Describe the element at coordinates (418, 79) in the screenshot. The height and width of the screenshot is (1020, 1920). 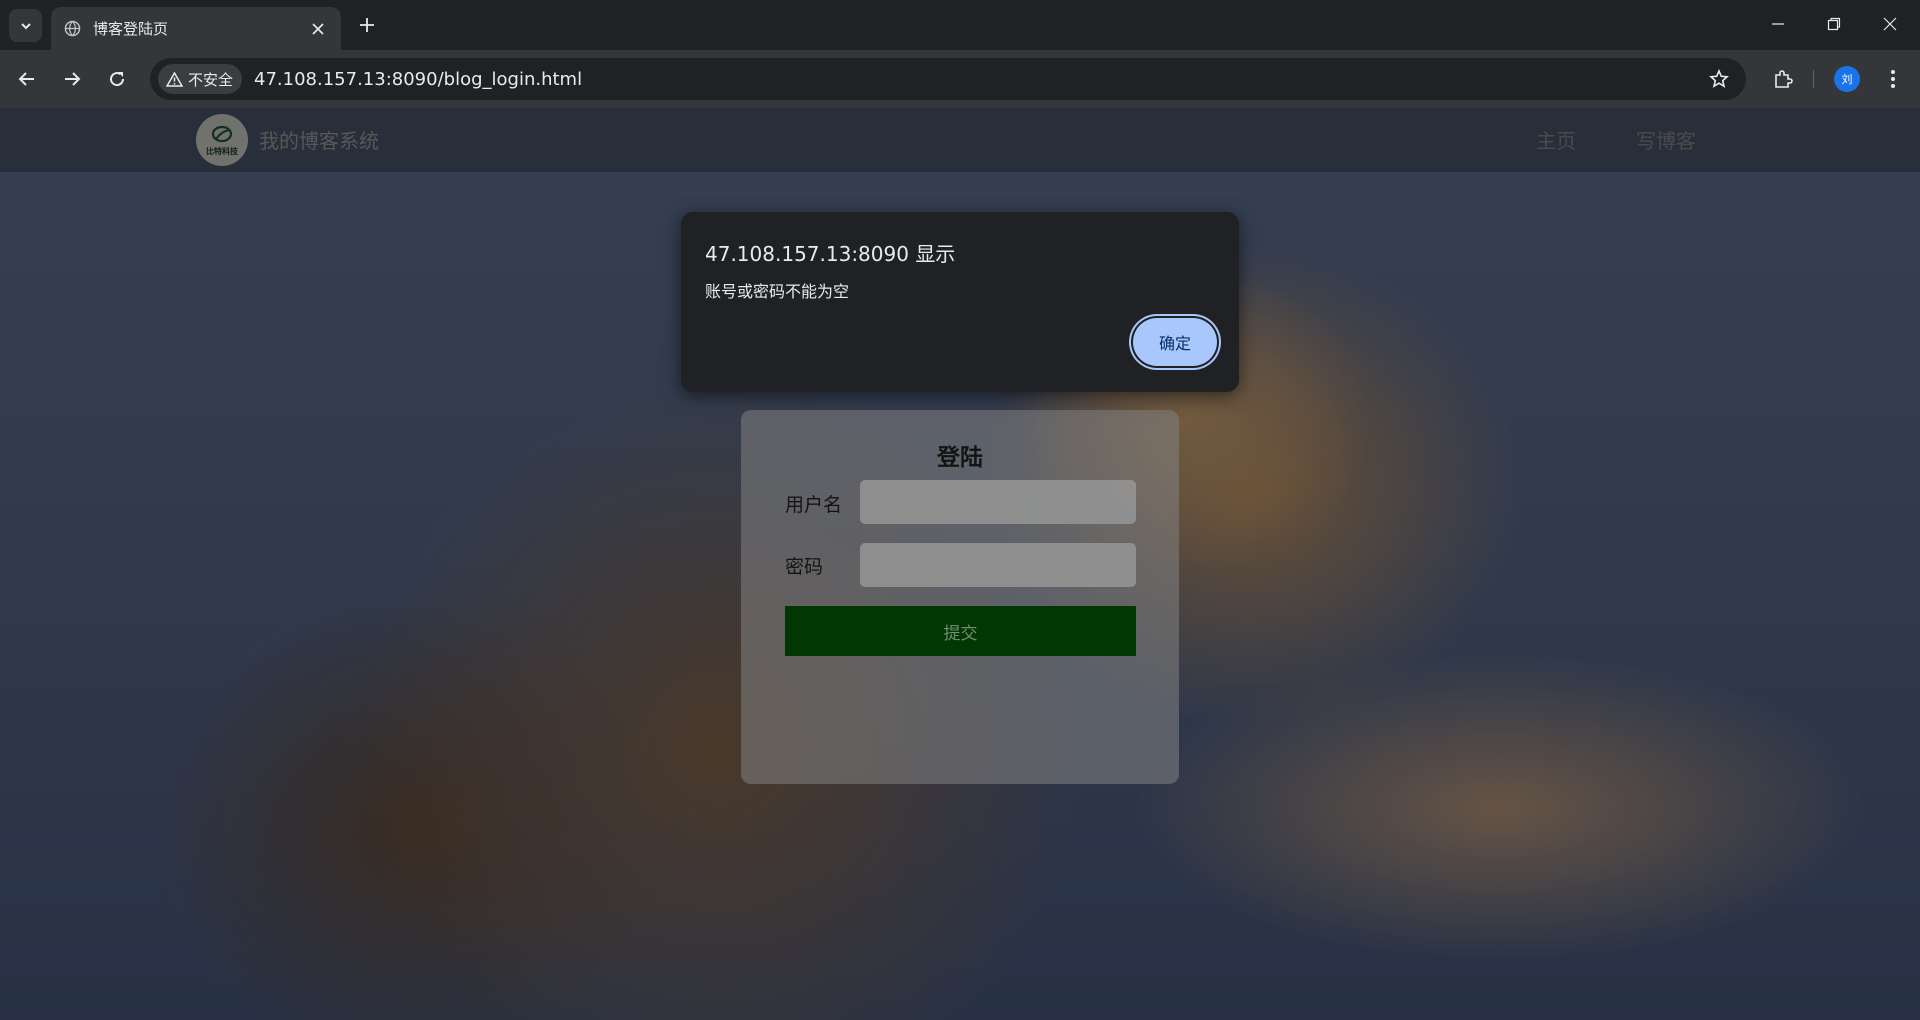
I see `url-text: 47.108.157.13:8090/blog_login.html` at that location.